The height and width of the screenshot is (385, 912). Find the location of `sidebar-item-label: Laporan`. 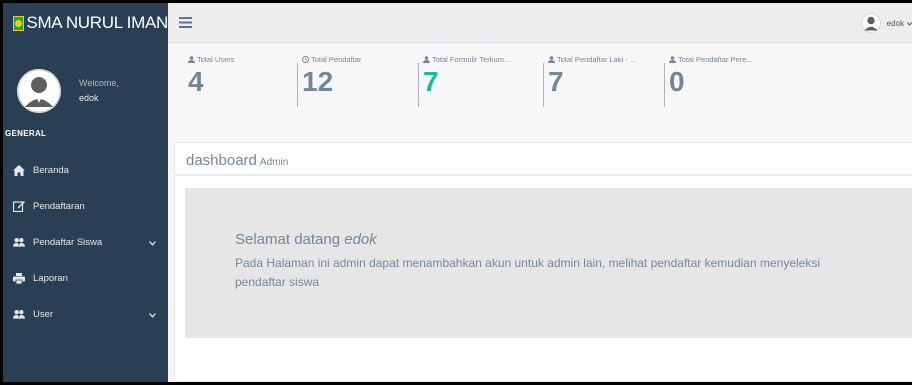

sidebar-item-label: Laporan is located at coordinates (50, 278).